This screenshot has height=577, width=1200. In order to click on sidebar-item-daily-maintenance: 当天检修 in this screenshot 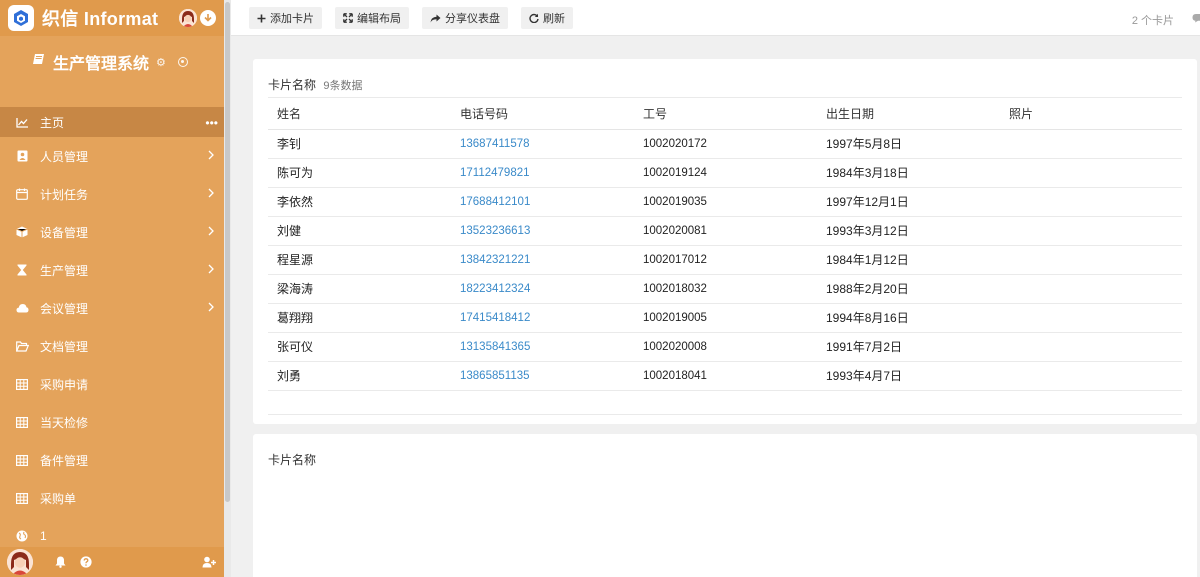, I will do `click(112, 422)`.